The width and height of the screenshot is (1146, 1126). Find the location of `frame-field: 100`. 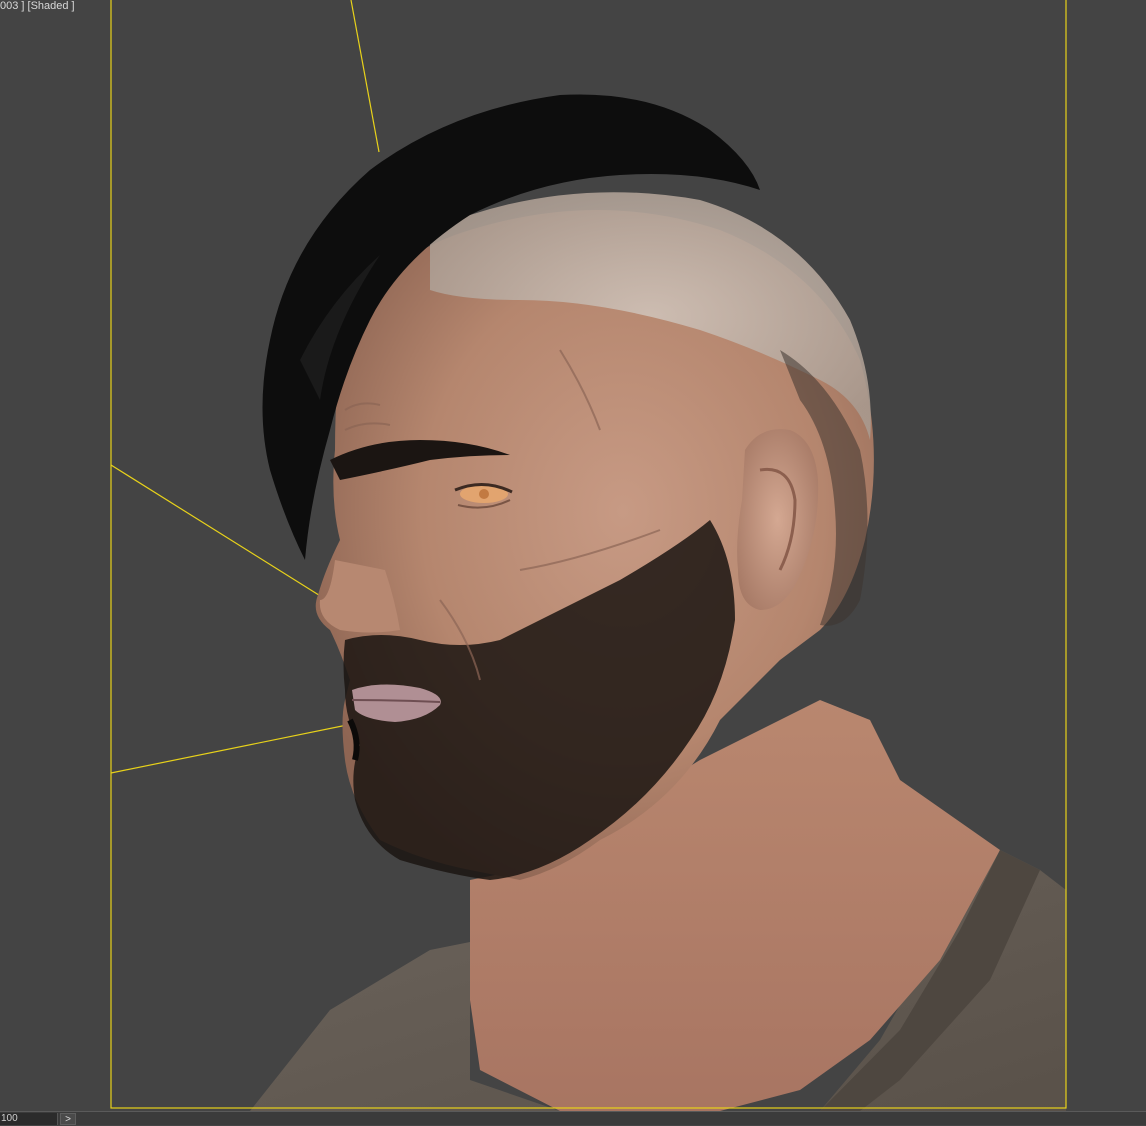

frame-field: 100 is located at coordinates (29, 1119).